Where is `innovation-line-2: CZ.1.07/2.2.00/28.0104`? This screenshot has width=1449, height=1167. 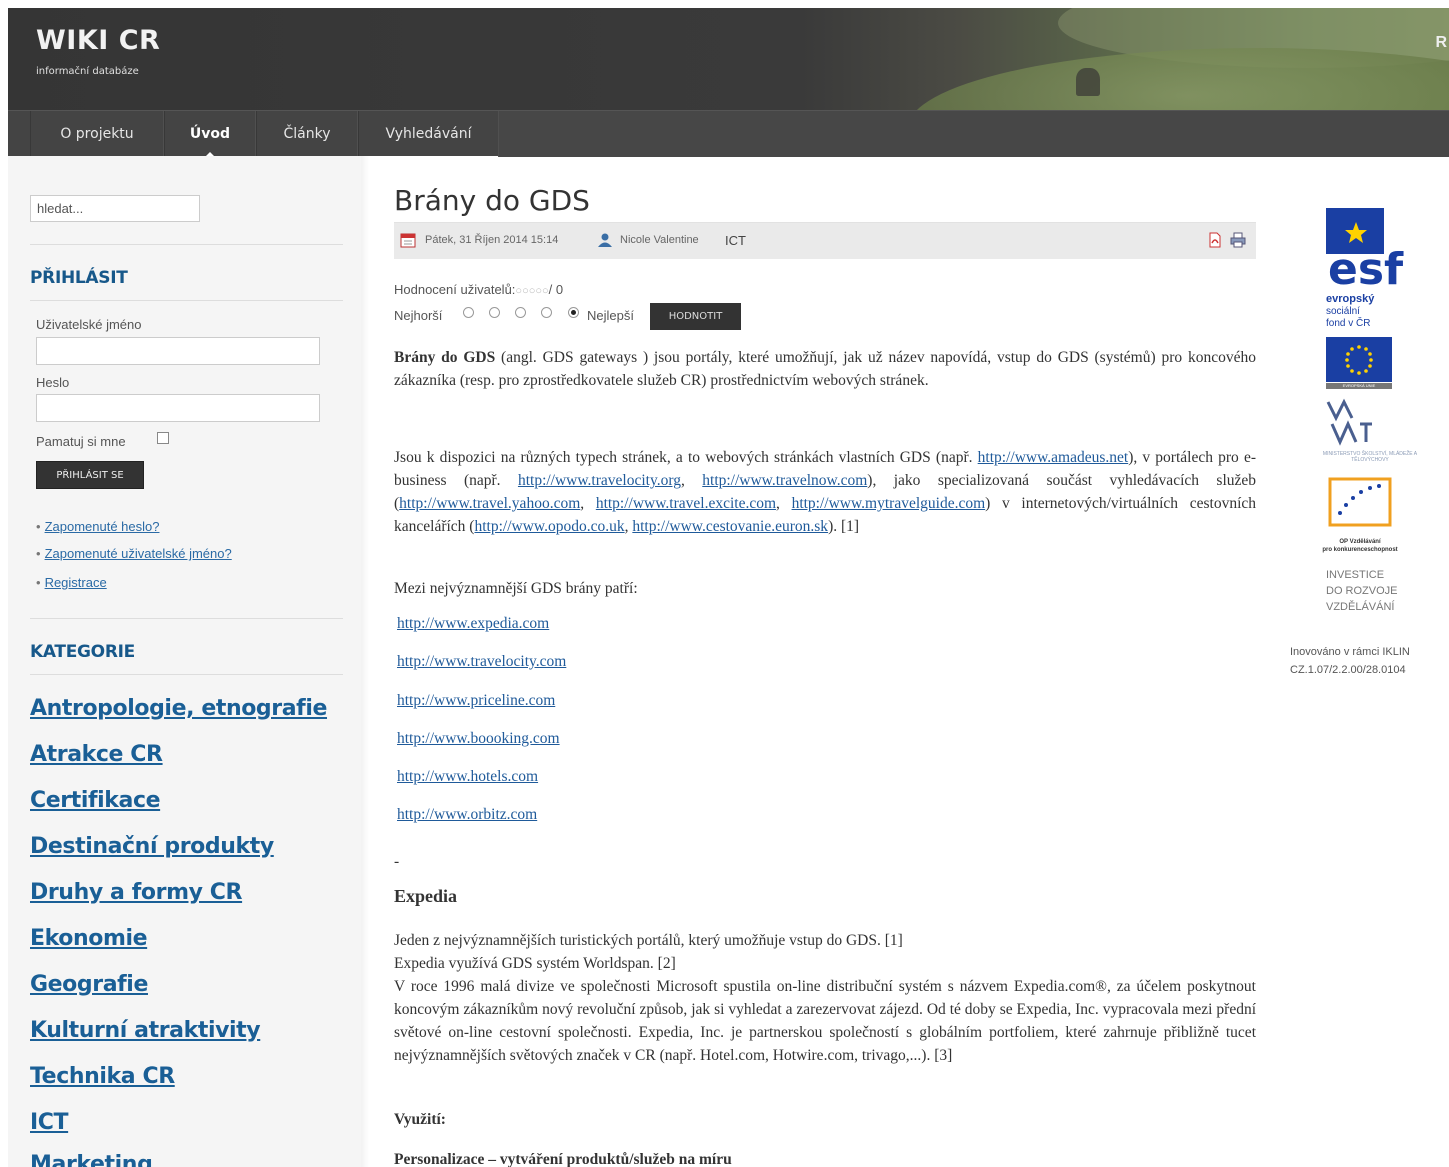 innovation-line-2: CZ.1.07/2.2.00/28.0104 is located at coordinates (1348, 670).